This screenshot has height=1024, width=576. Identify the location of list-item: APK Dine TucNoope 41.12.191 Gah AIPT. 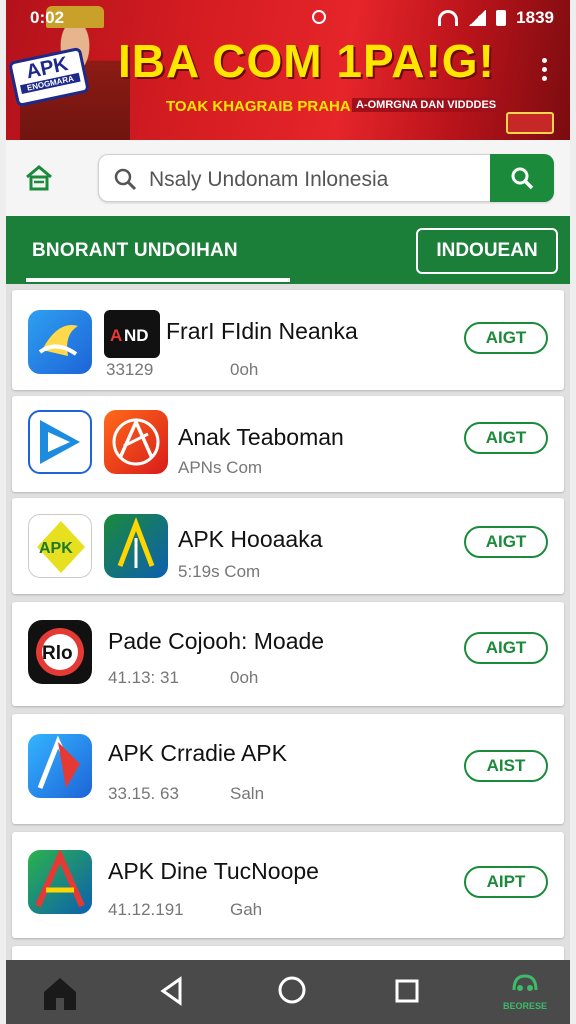
(288, 885).